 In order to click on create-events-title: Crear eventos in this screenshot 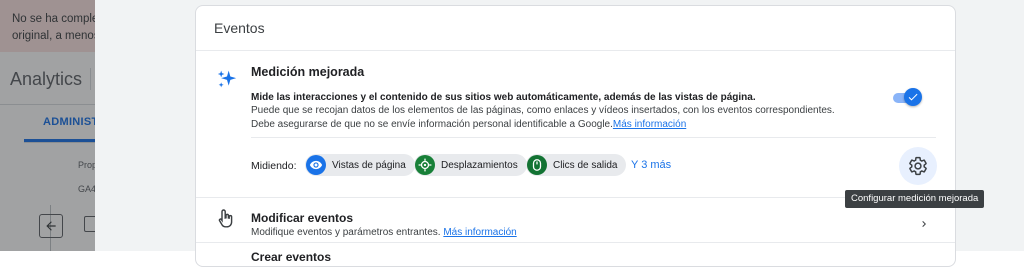, I will do `click(291, 257)`.